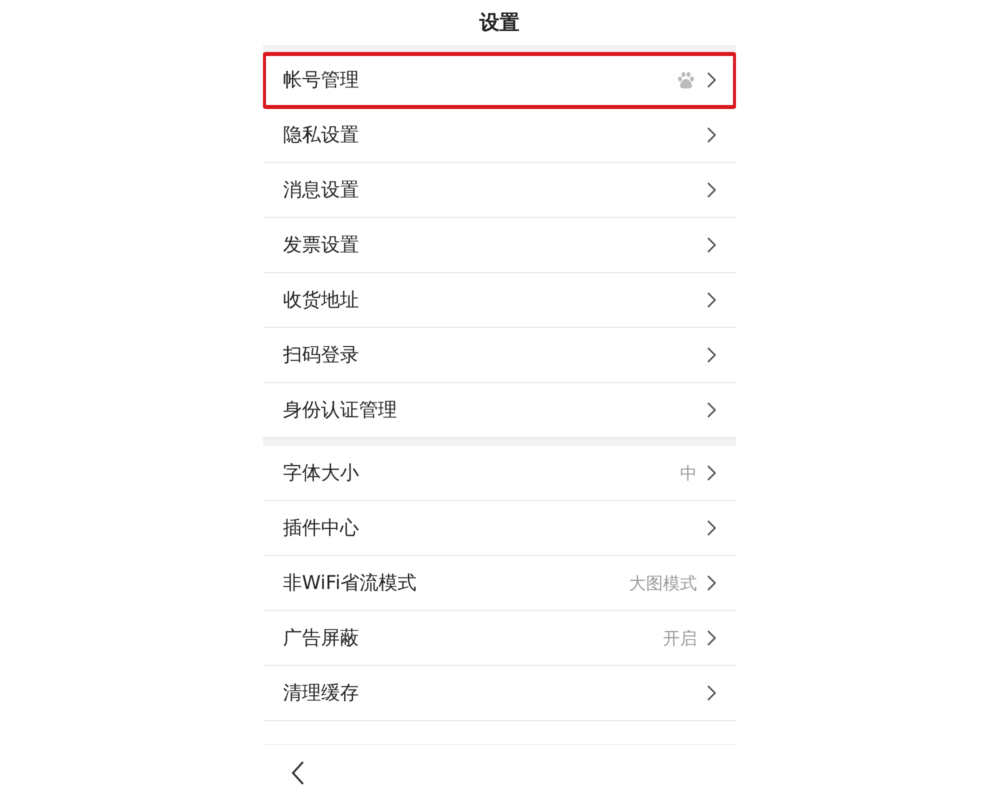 The height and width of the screenshot is (800, 1000). I want to click on settings-row: 插件中心, so click(499, 528).